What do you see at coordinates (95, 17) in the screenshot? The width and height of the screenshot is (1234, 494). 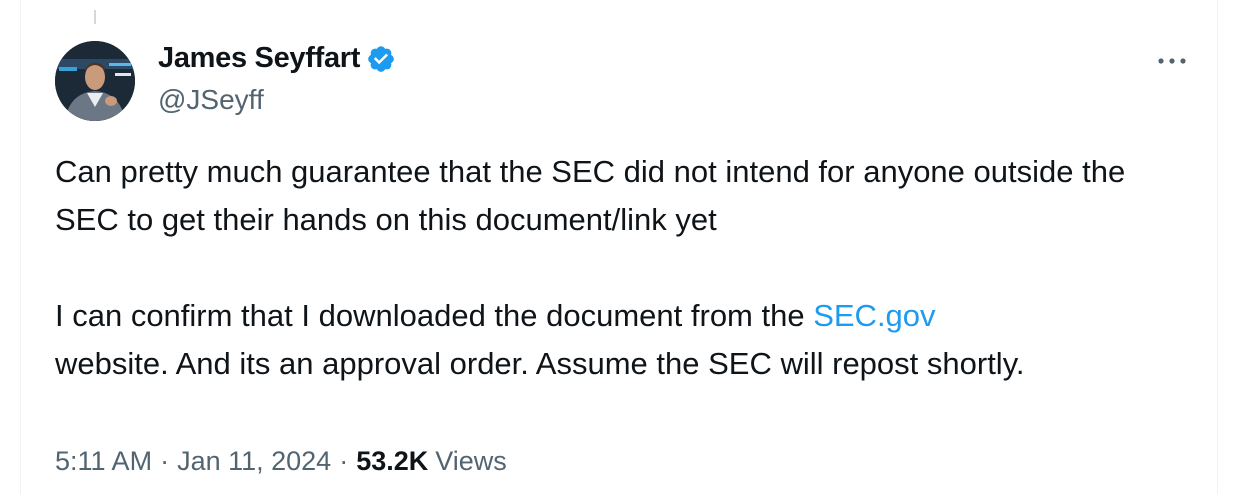 I see `thread-connector-line` at bounding box center [95, 17].